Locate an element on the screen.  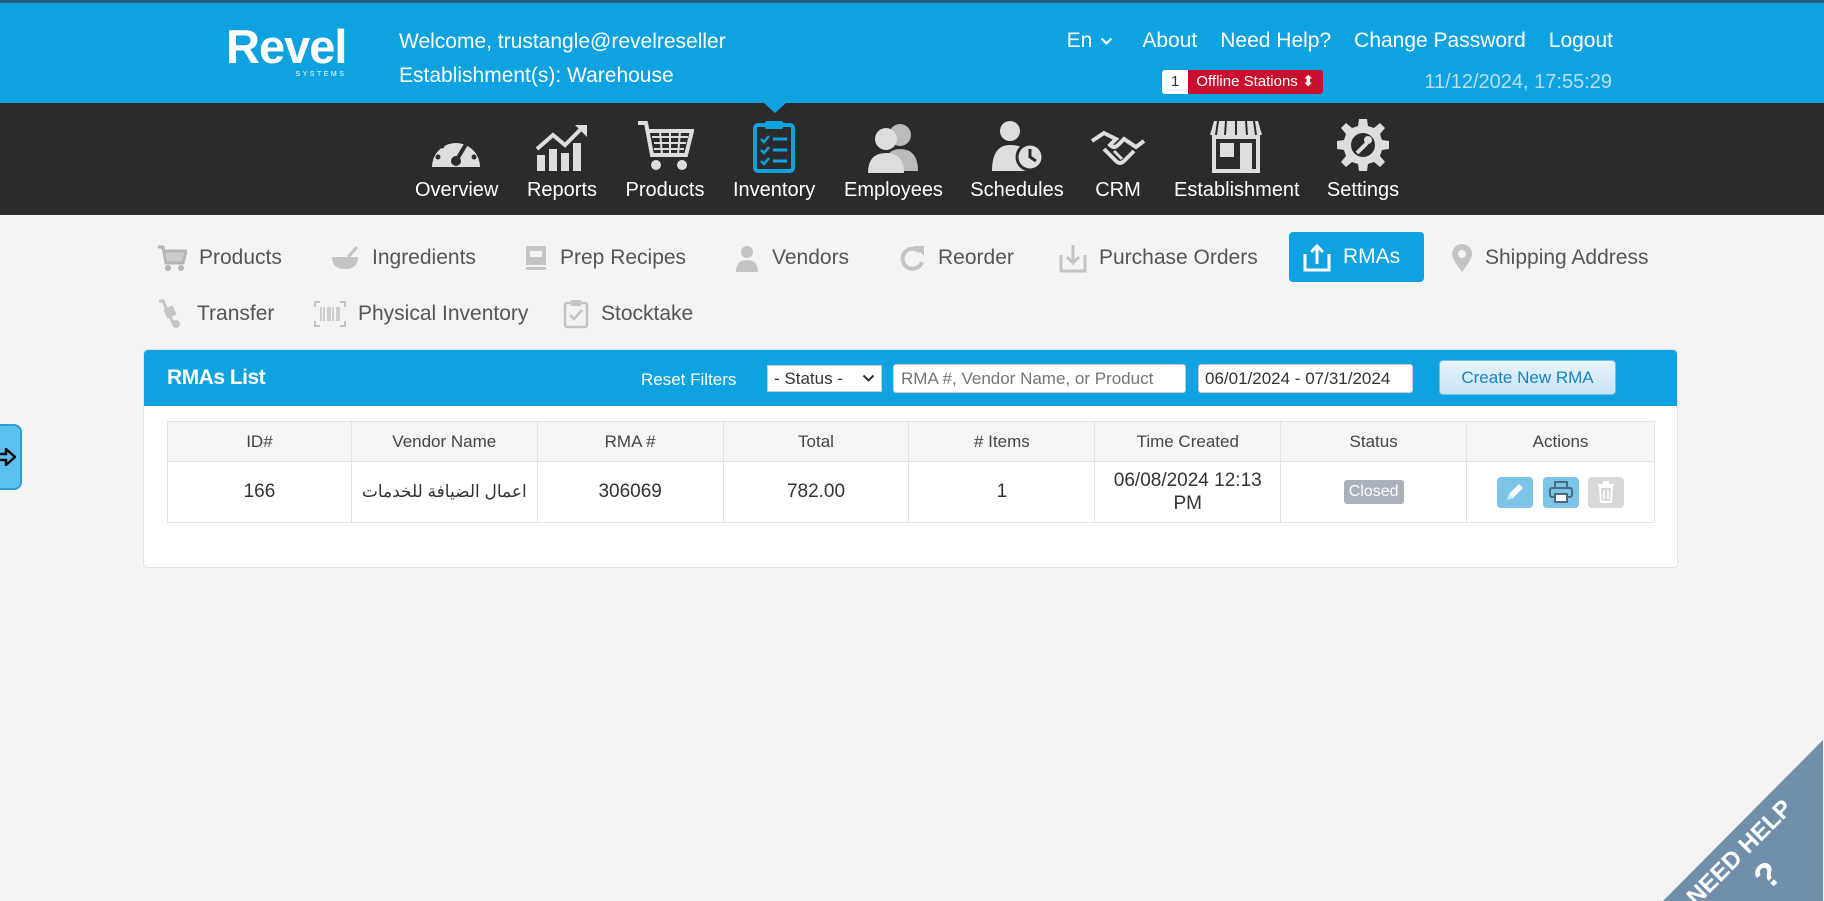
column-header-id: ID# is located at coordinates (259, 441).